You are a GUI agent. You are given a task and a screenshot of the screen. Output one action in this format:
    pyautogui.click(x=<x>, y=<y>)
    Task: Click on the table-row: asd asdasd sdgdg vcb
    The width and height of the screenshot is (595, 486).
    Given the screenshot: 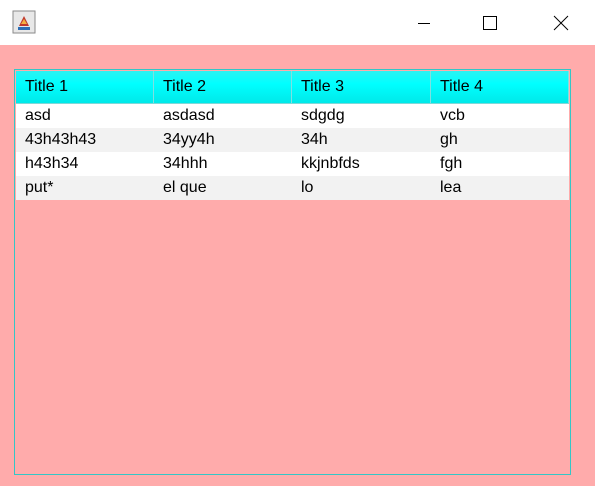 What is the action you would take?
    pyautogui.click(x=292, y=116)
    